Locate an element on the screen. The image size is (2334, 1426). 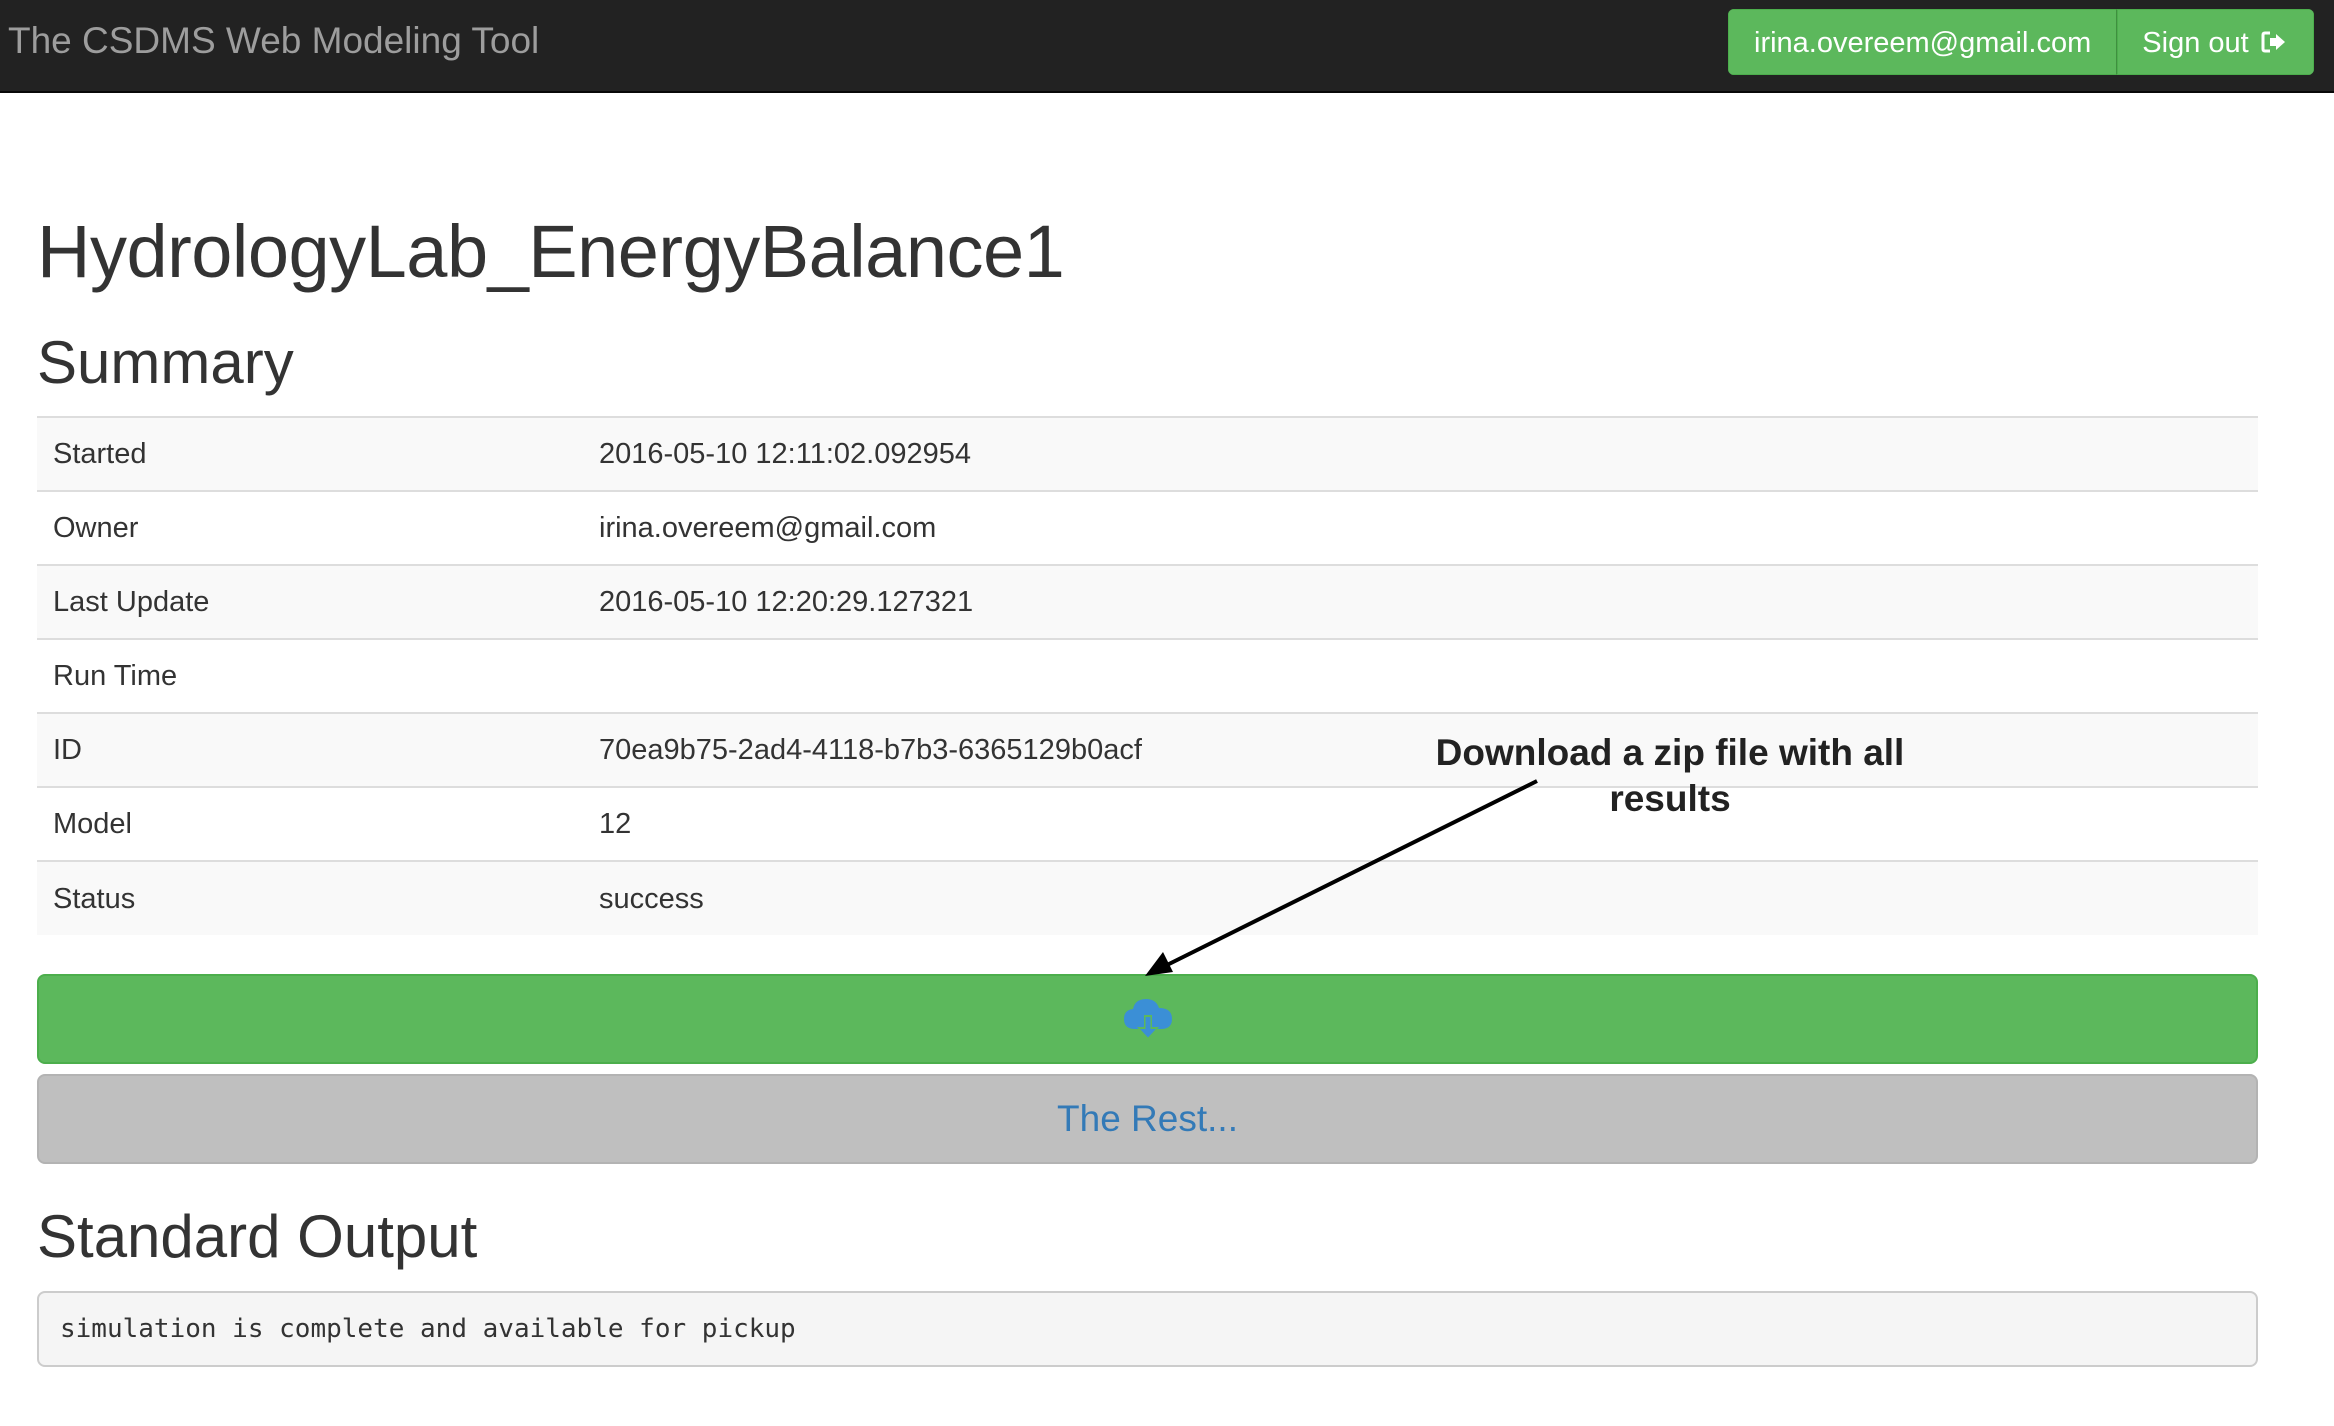
row-value is located at coordinates (1420, 676).